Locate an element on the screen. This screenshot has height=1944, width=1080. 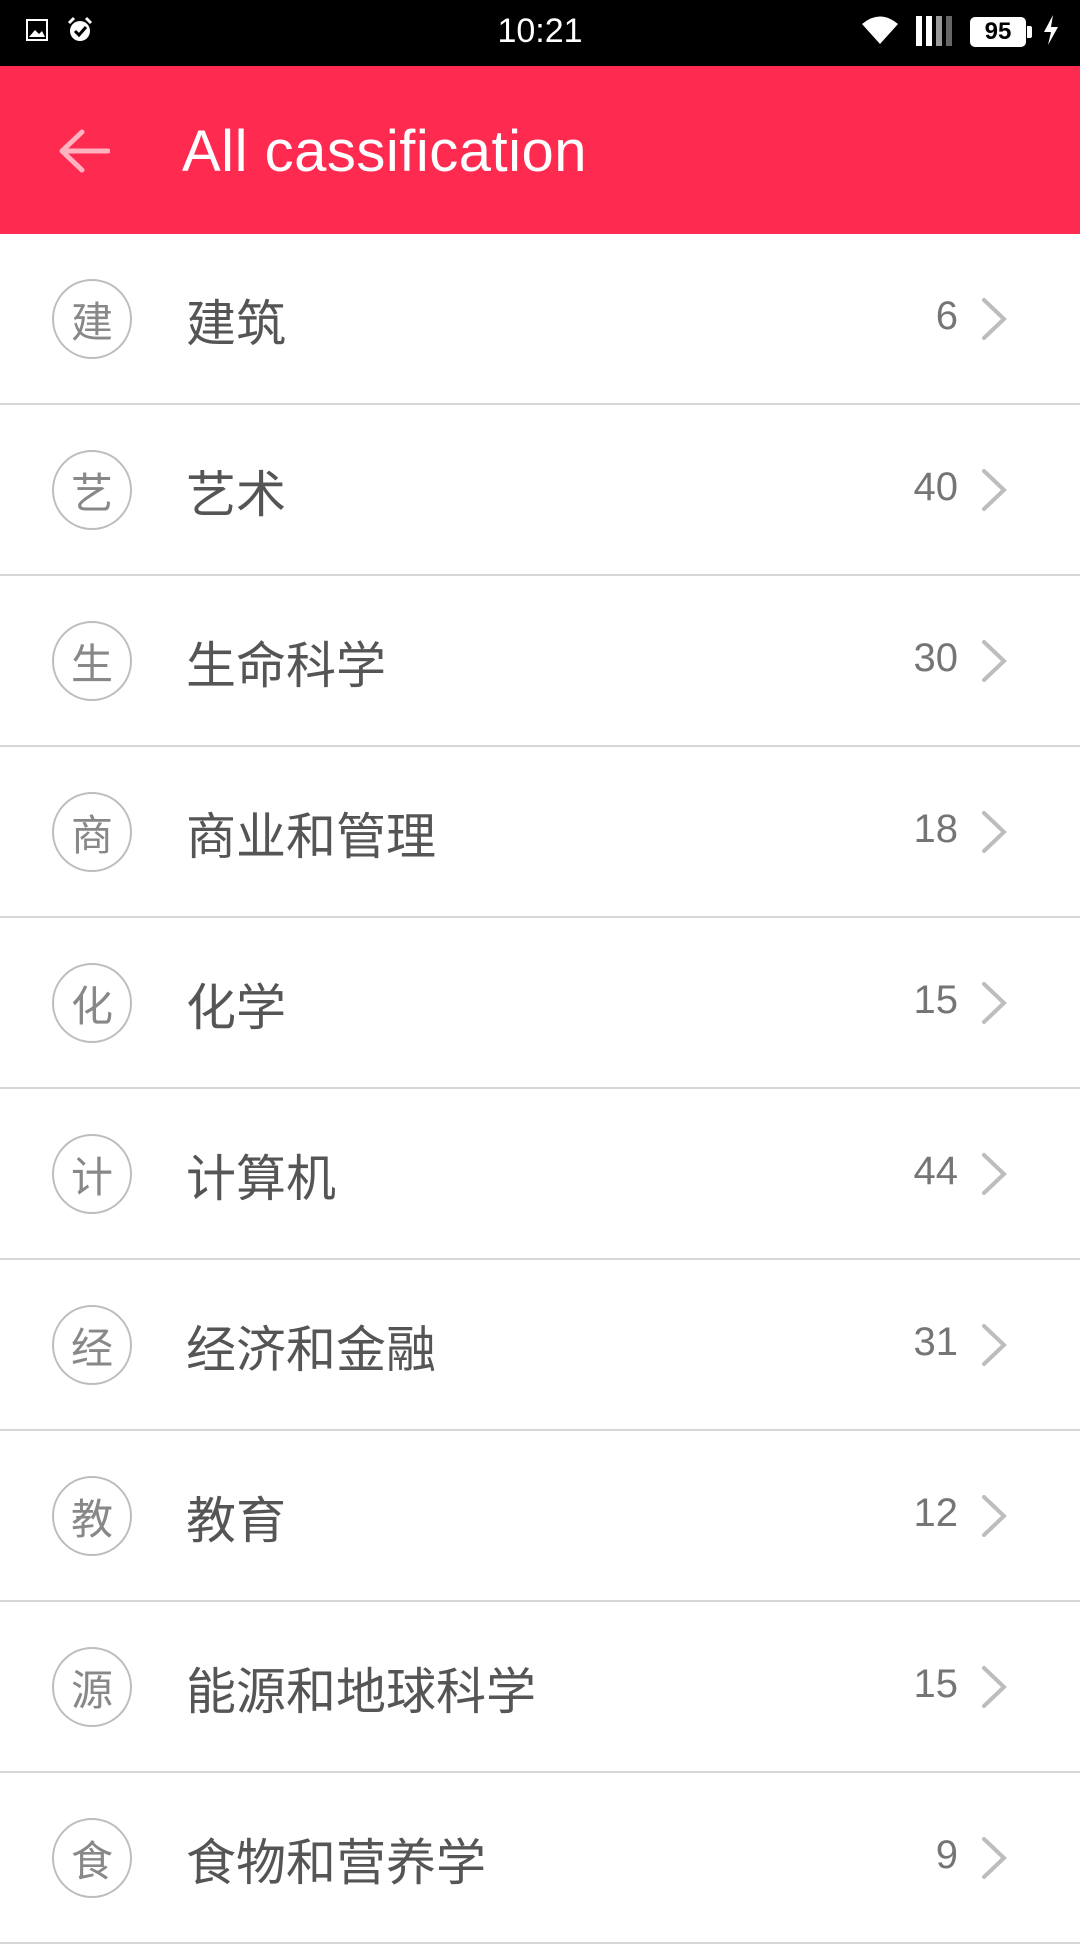
category-badge: 商 is located at coordinates (92, 832).